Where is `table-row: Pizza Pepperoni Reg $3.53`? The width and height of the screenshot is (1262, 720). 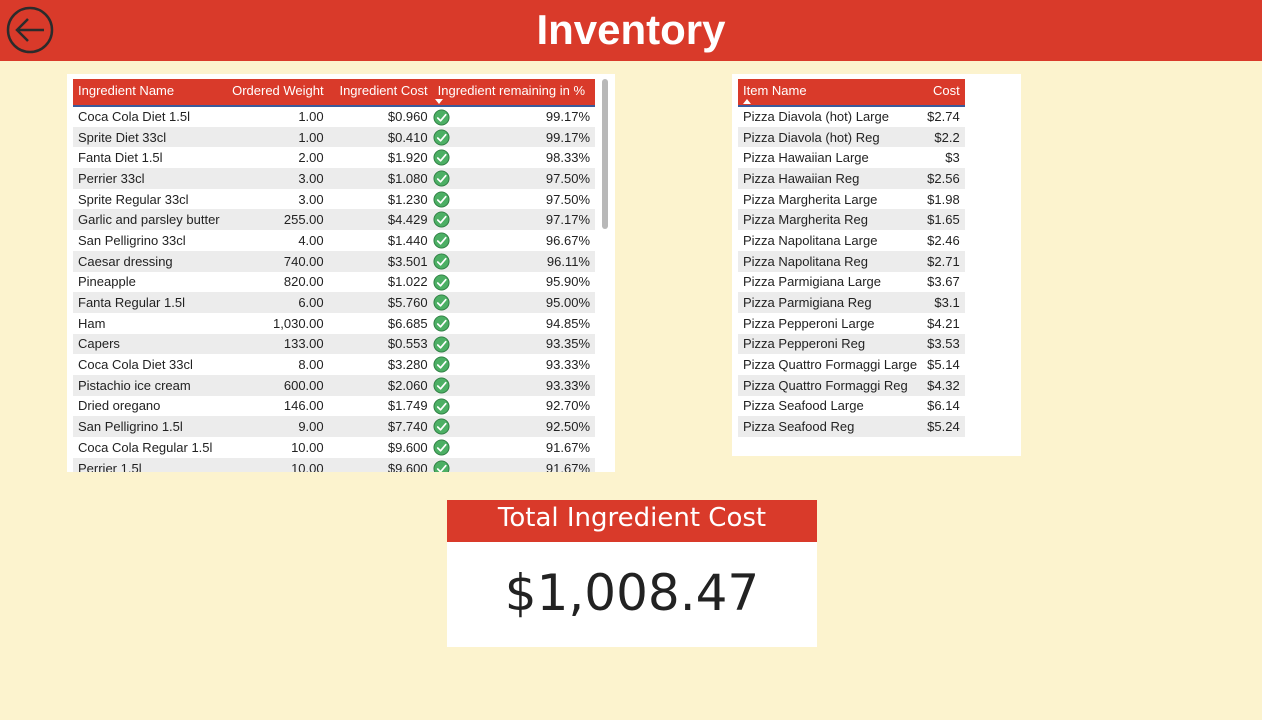 table-row: Pizza Pepperoni Reg $3.53 is located at coordinates (851, 344).